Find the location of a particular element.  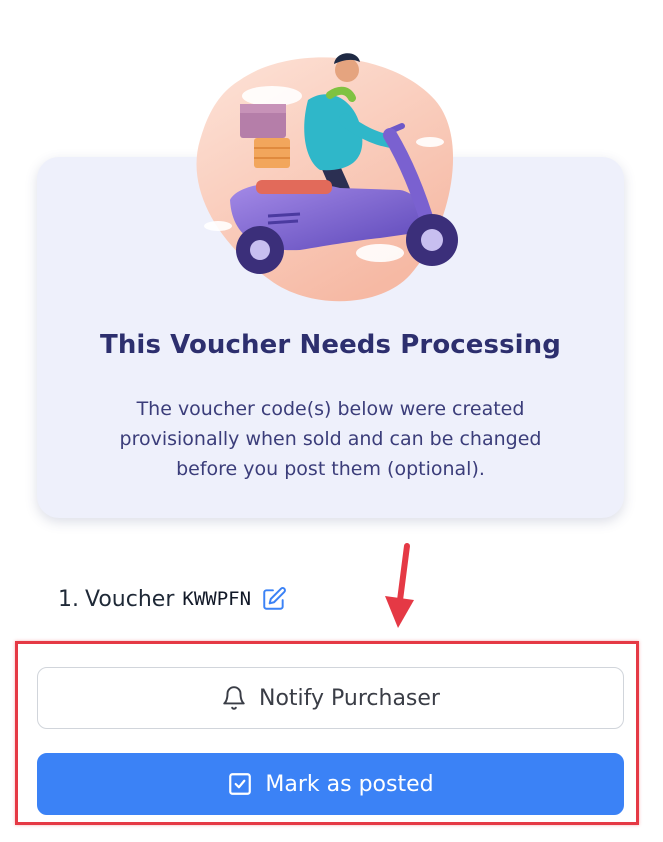

notify-purchaser-label: Notify Purchaser is located at coordinates (349, 698).